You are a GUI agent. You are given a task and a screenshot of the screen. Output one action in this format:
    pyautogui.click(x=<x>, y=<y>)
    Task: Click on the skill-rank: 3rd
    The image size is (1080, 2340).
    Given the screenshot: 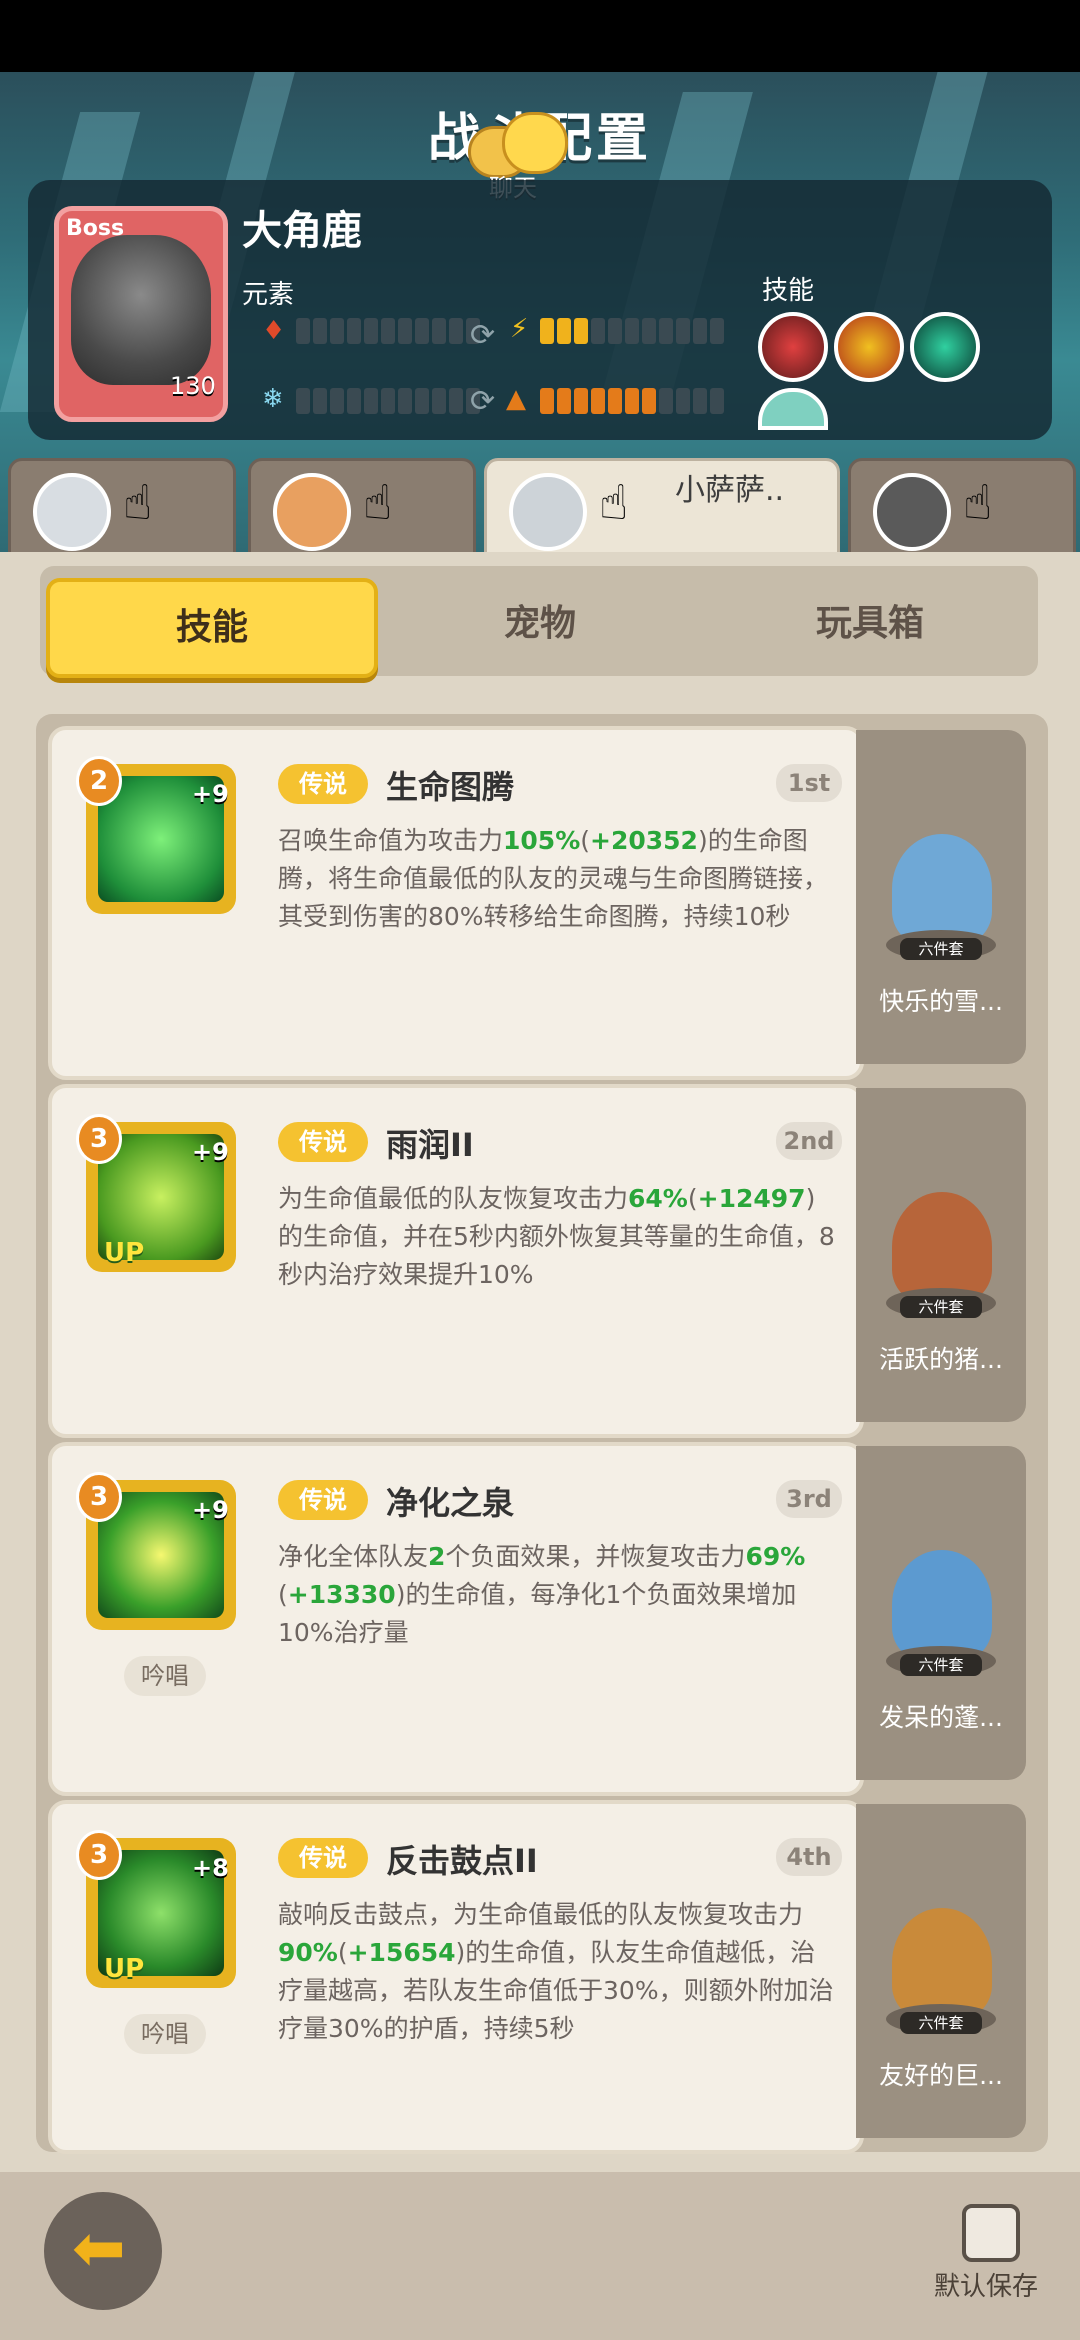 What is the action you would take?
    pyautogui.click(x=809, y=1499)
    